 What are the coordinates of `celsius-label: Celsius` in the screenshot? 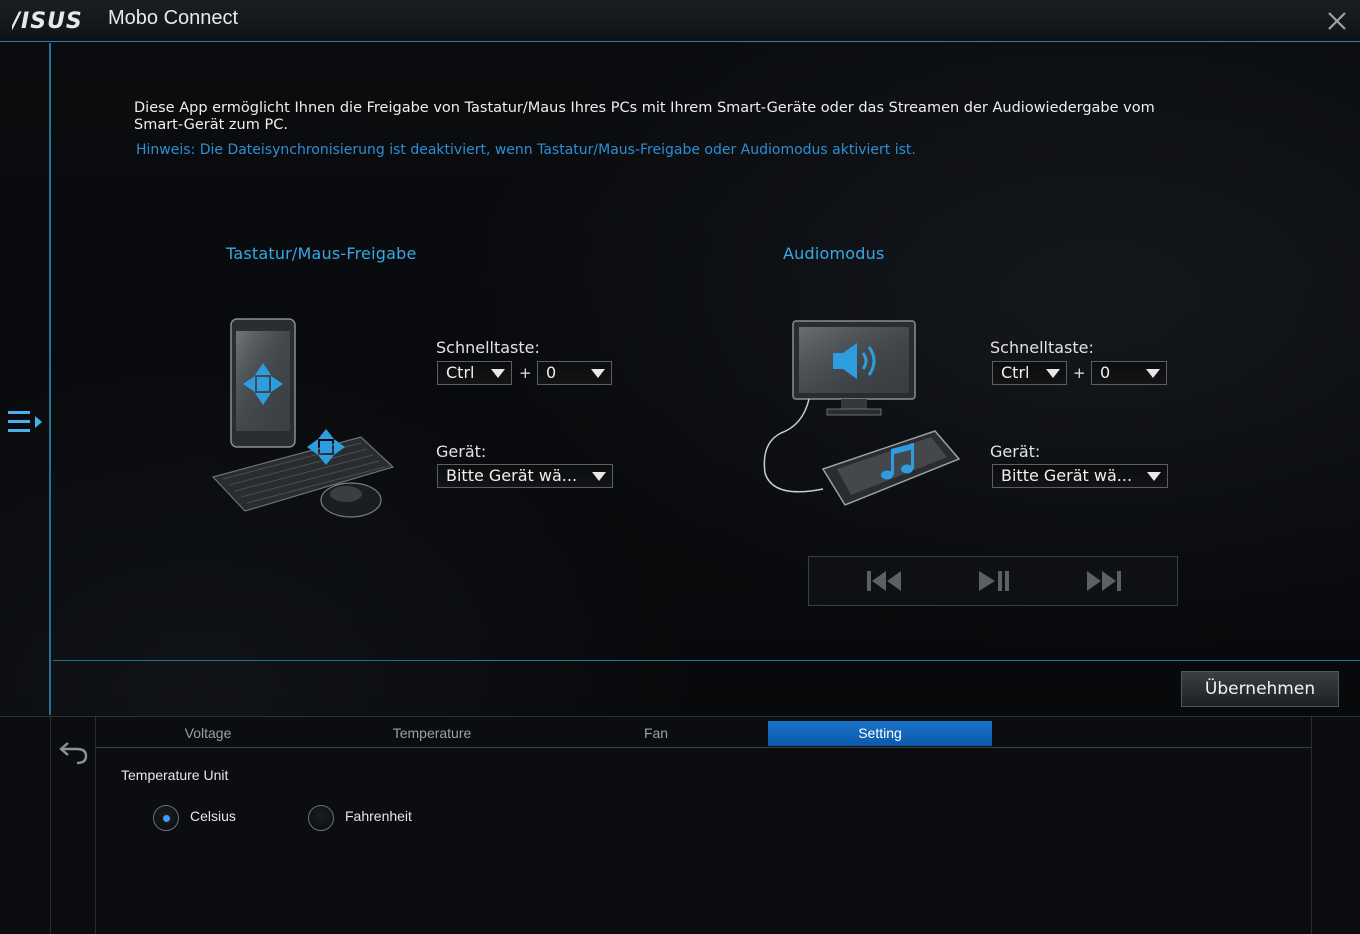 It's located at (213, 816).